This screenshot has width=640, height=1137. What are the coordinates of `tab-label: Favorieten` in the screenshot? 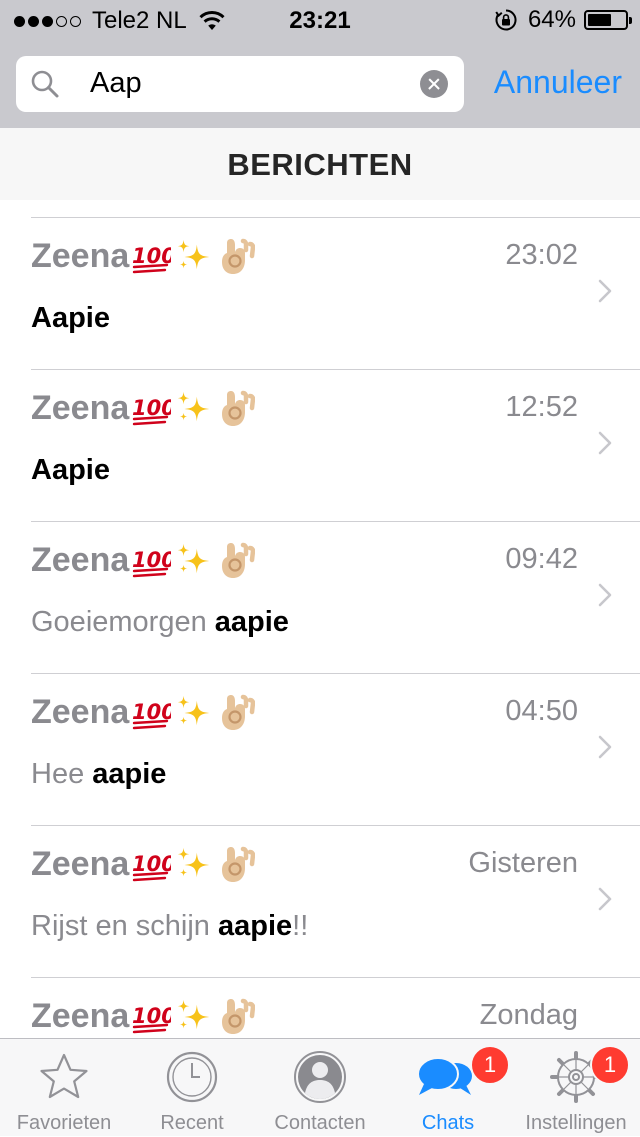 It's located at (64, 1123).